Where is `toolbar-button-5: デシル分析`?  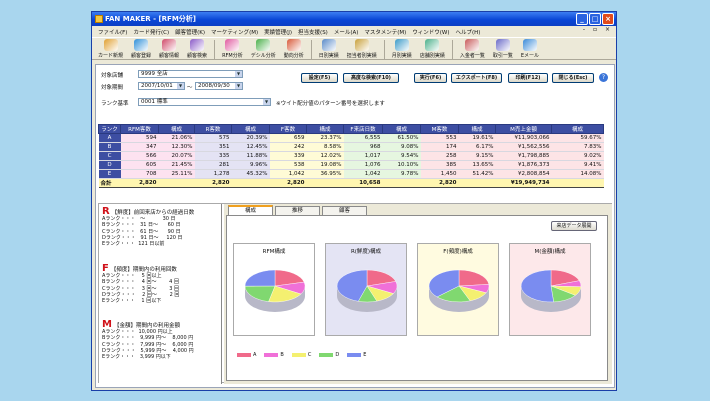
toolbar-button-5: デシル分析 is located at coordinates (263, 48).